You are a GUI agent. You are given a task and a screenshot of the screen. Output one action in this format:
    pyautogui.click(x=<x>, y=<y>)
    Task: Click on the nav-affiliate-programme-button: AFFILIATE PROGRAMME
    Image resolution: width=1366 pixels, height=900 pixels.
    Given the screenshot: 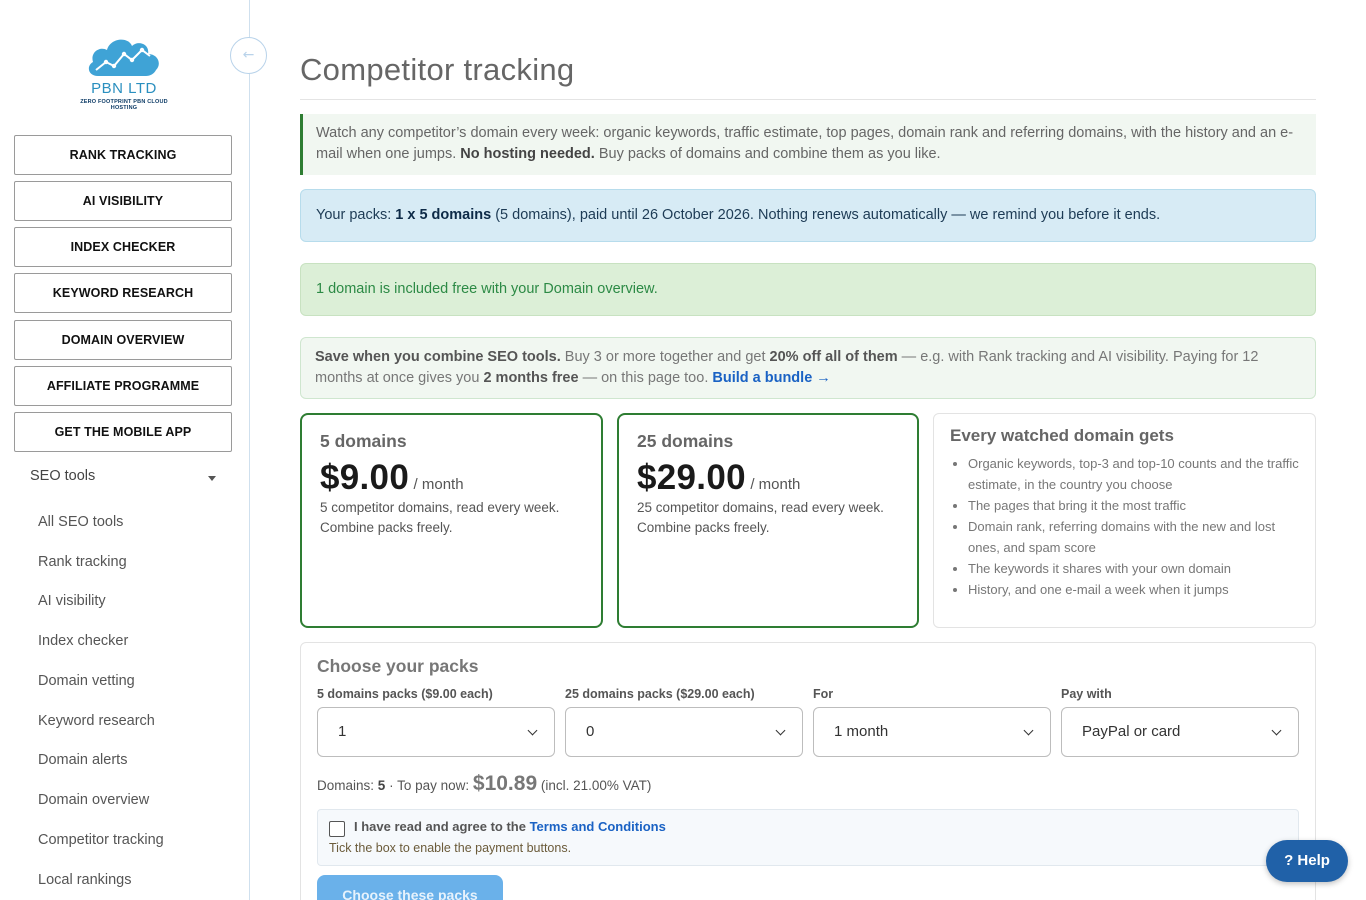 What is the action you would take?
    pyautogui.click(x=123, y=386)
    